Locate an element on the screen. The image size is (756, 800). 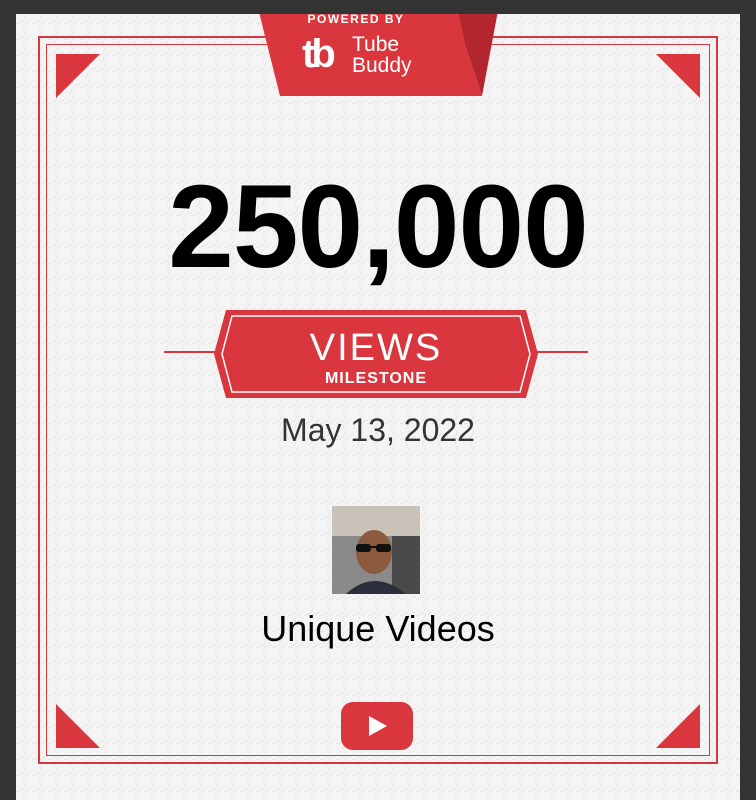
youtube-play-icon is located at coordinates (377, 726).